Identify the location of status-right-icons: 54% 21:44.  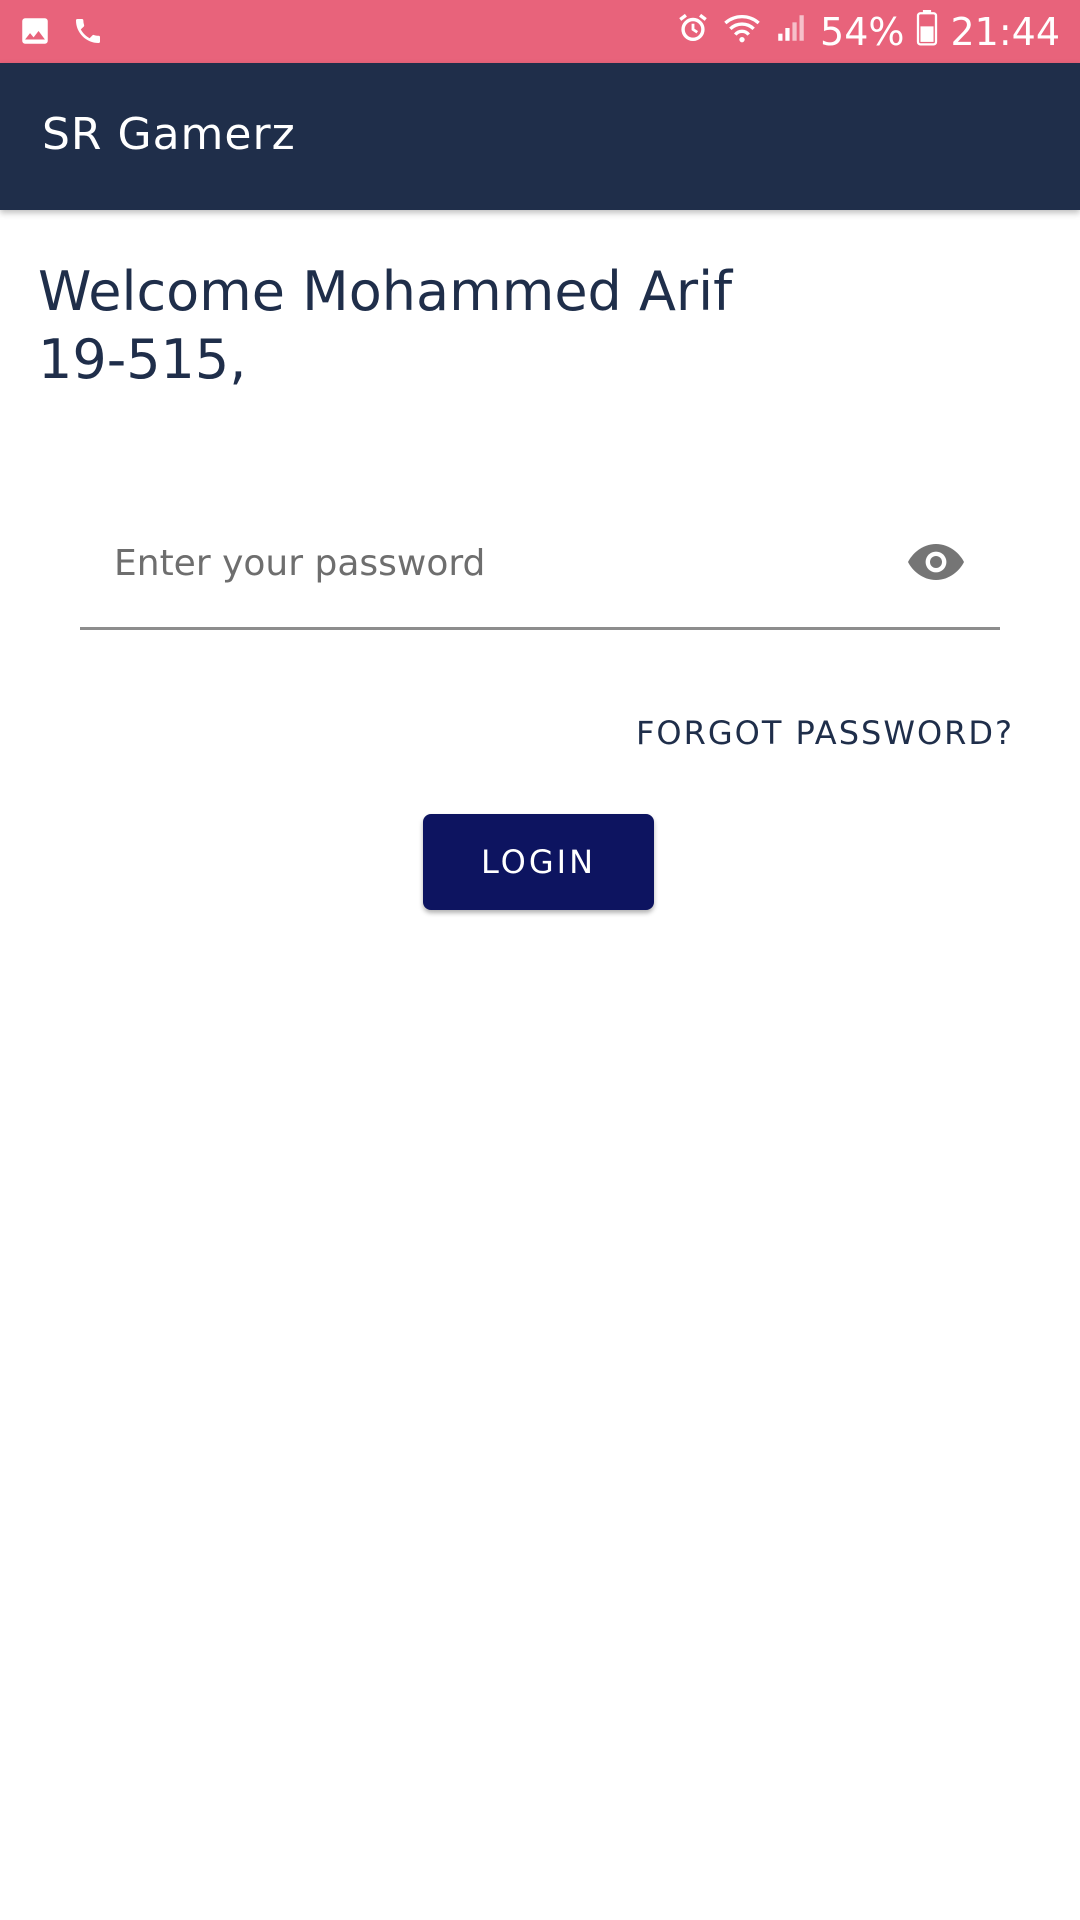
(868, 32).